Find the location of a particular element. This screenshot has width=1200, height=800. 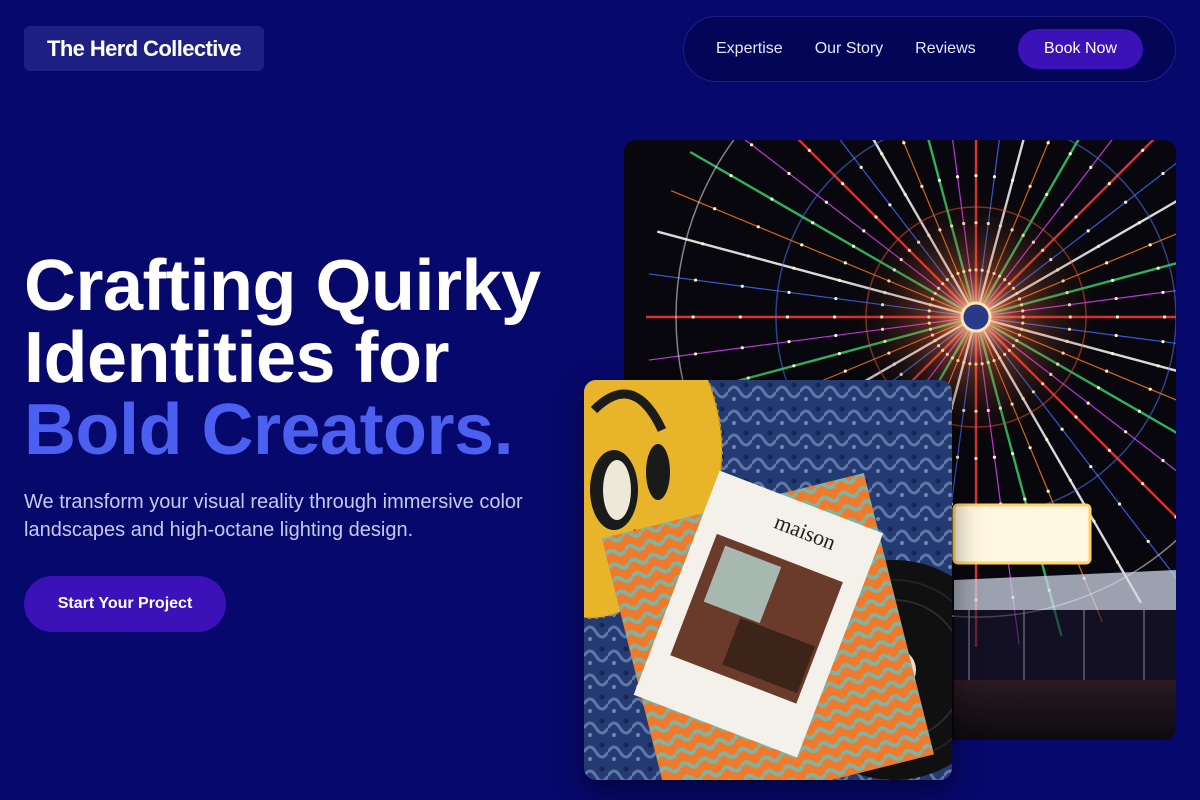

start-project-button: Start Your Project is located at coordinates (125, 604).